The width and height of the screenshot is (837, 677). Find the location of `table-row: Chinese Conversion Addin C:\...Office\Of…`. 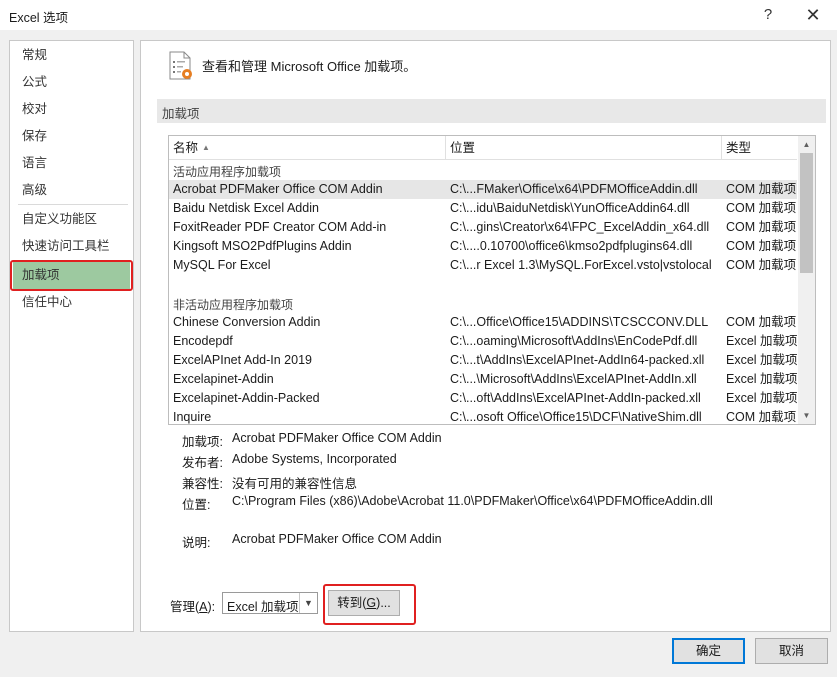

table-row: Chinese Conversion Addin C:\...Office\Of… is located at coordinates (483, 322).